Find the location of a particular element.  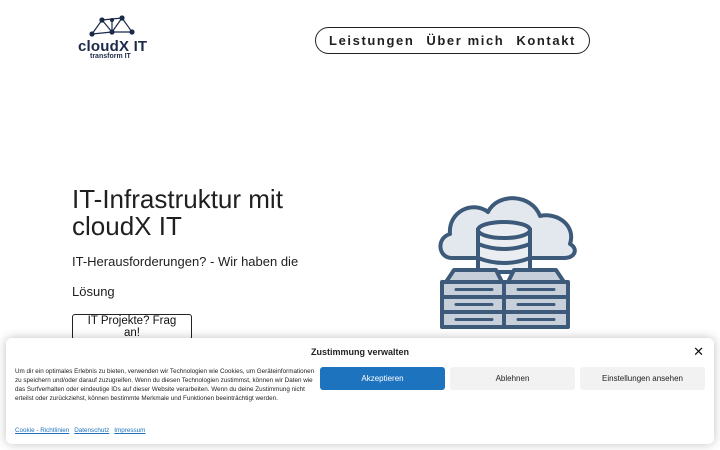

privacy-link: Datenschutz is located at coordinates (91, 430).